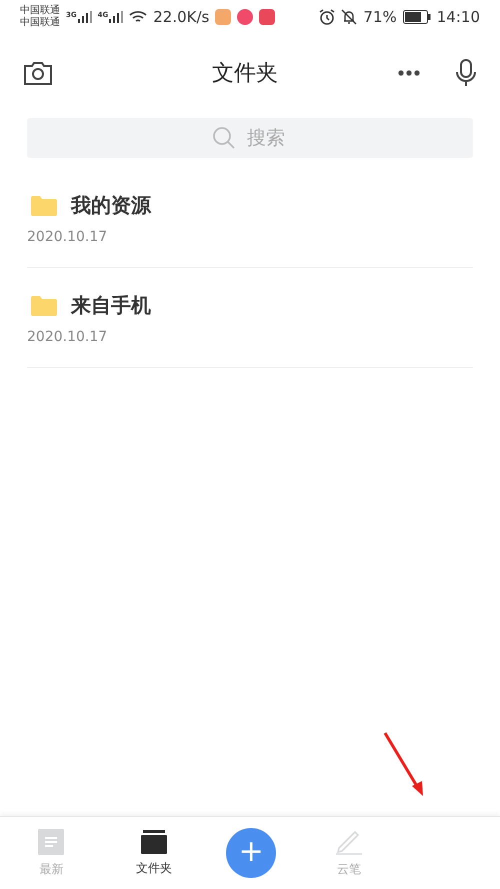 The width and height of the screenshot is (500, 889). Describe the element at coordinates (327, 17) in the screenshot. I see `alarm-icon` at that location.